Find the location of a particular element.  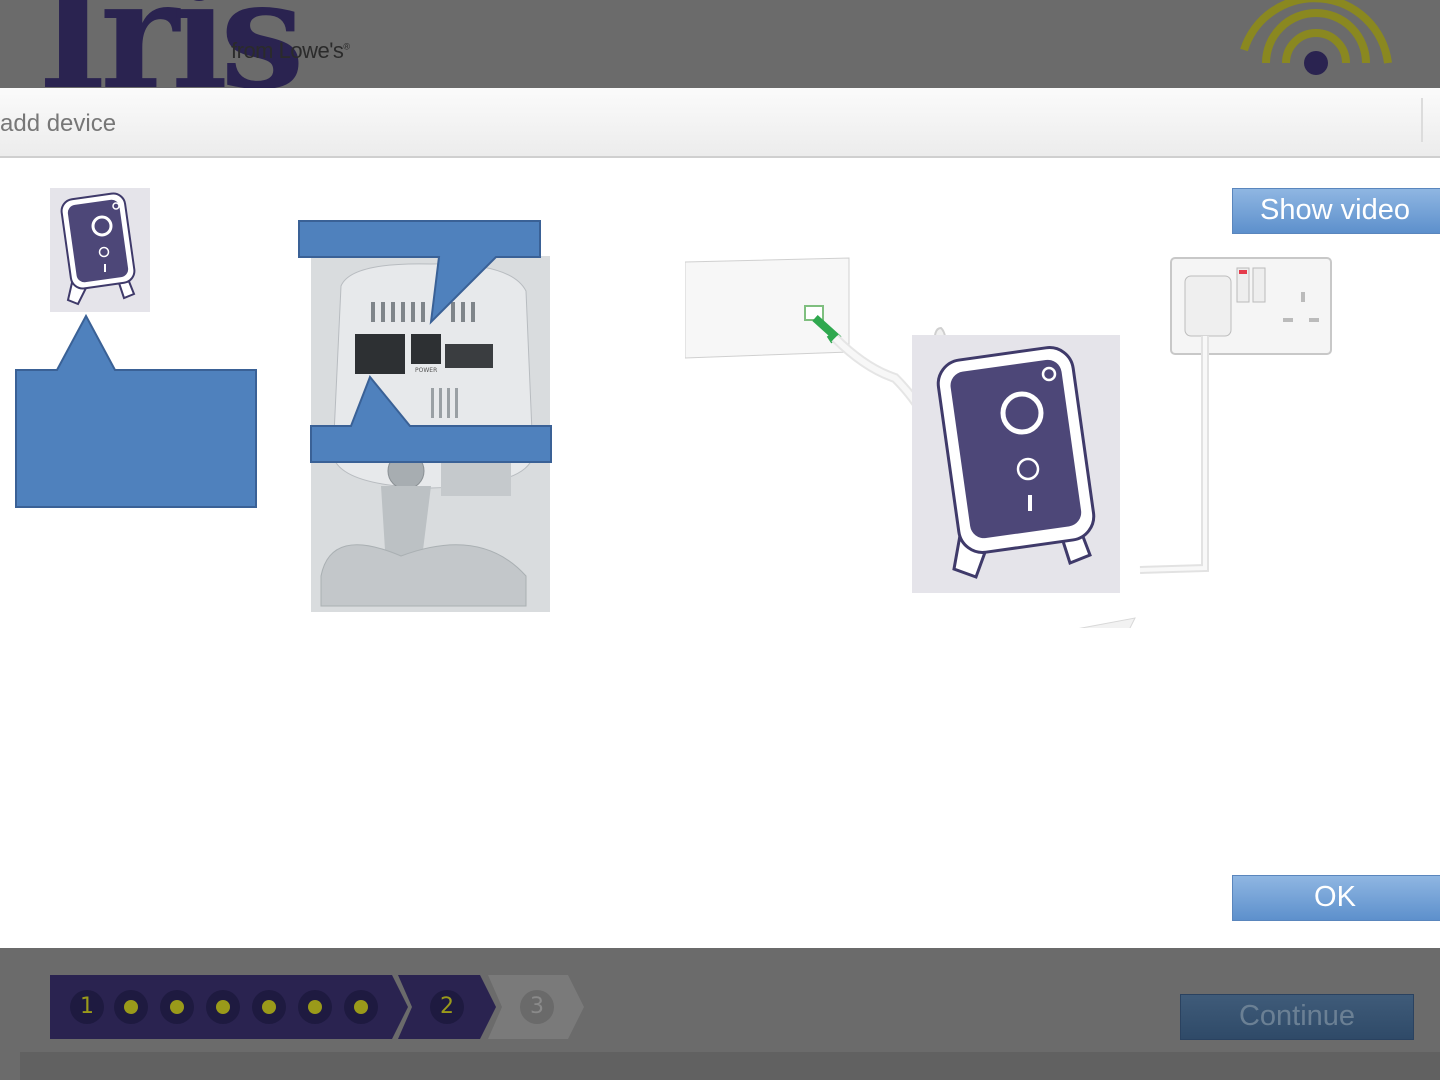

camera-thumbnail-small is located at coordinates (100, 250).